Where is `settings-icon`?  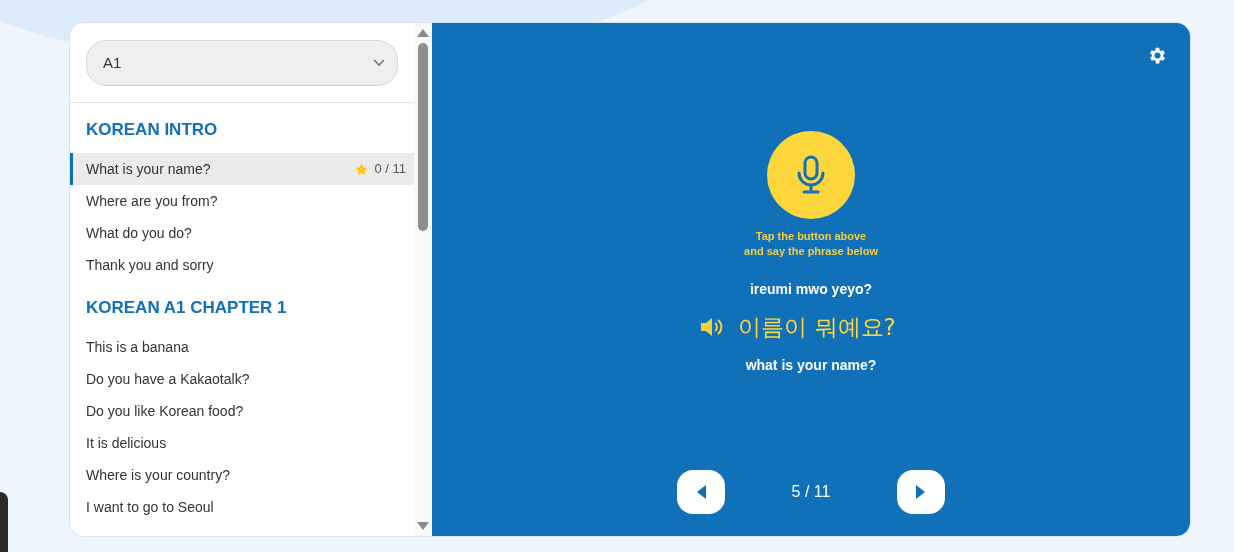 settings-icon is located at coordinates (1157, 55).